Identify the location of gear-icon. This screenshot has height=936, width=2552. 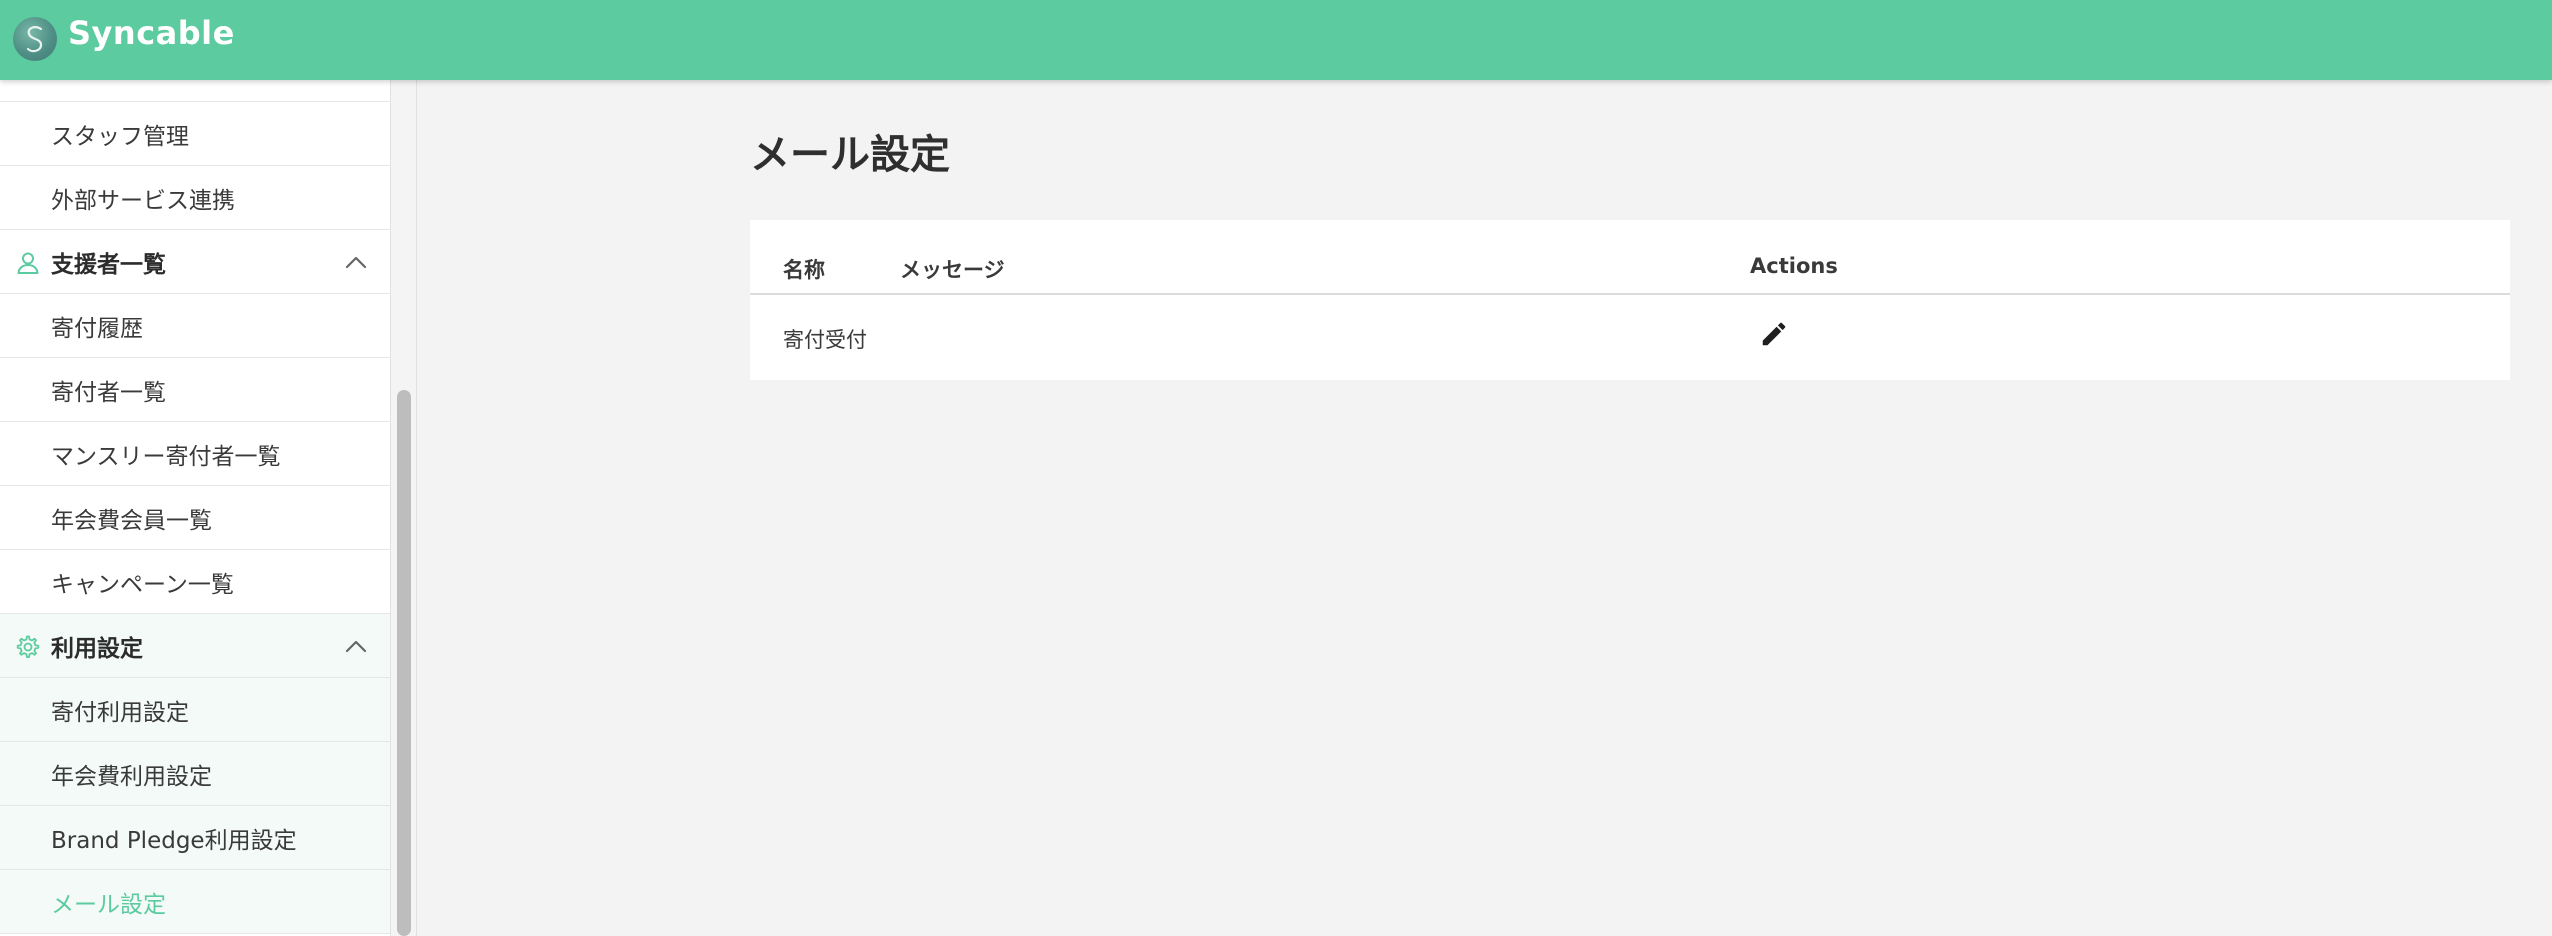
(28, 647).